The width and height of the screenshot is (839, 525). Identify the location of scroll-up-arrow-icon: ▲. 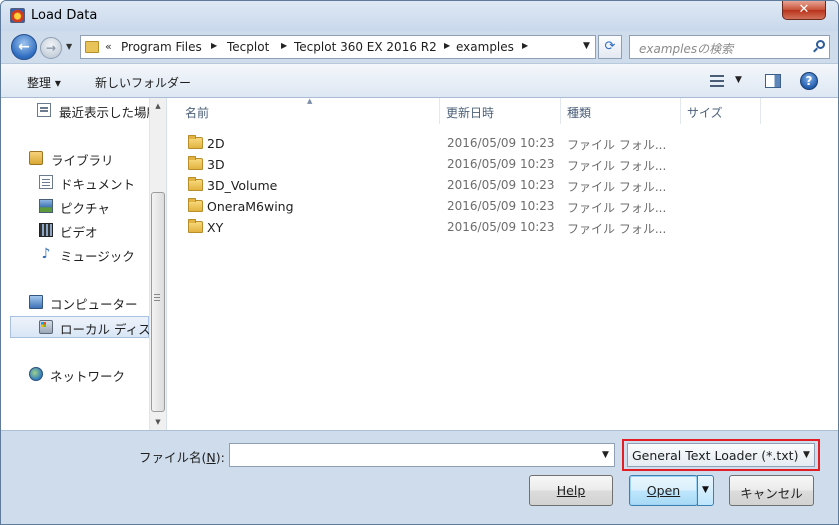
(158, 106).